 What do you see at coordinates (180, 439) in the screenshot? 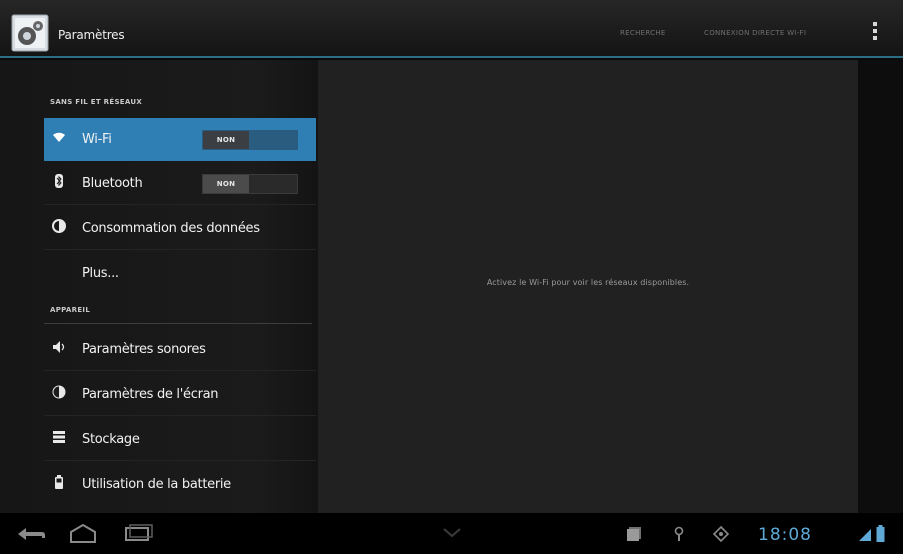
I see `sidebar-item-storage: Stockage` at bounding box center [180, 439].